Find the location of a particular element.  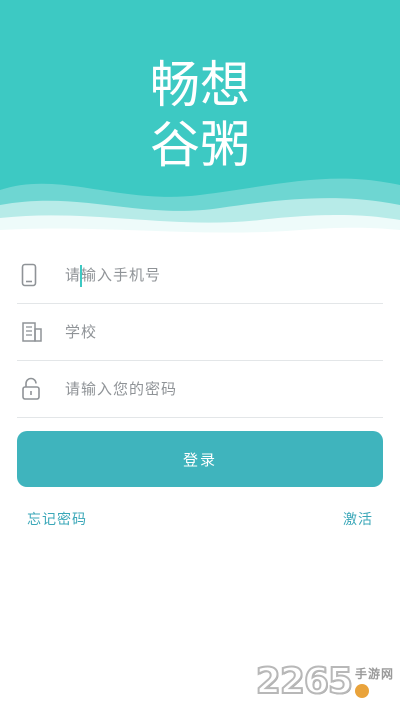

text-cursor is located at coordinates (81, 276).